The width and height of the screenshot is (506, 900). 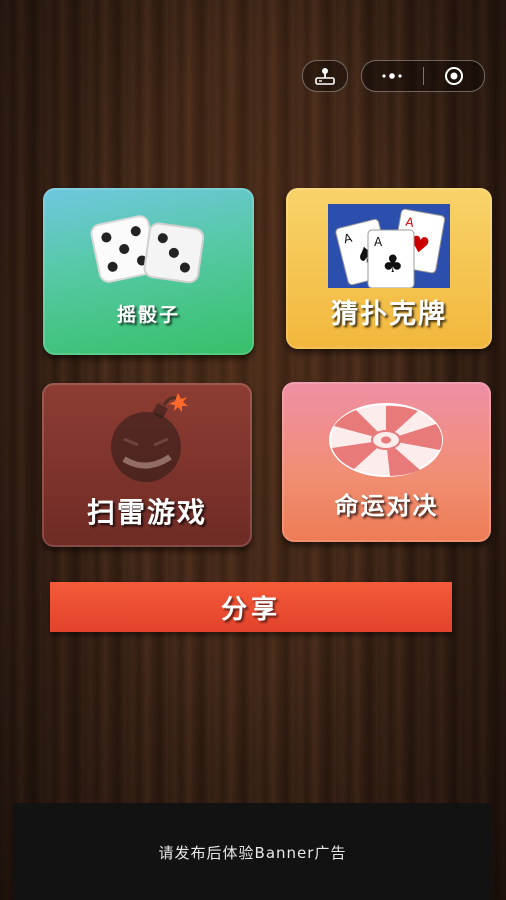 I want to click on record-close-icon, so click(x=453, y=76).